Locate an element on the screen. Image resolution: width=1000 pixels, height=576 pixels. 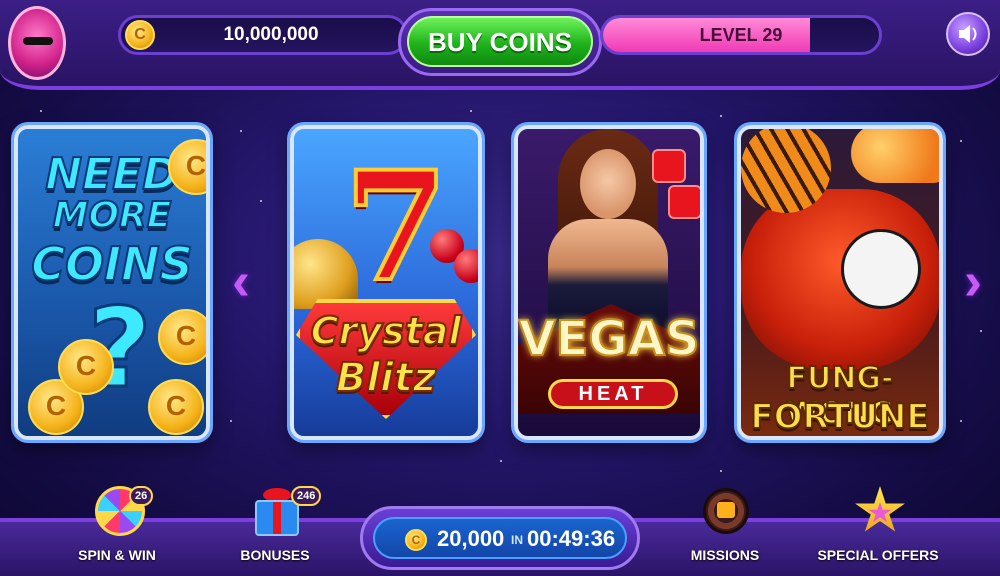
game-card-fung-wong-fortune: FUNG-WONG FORTUNE is located at coordinates (840, 282).